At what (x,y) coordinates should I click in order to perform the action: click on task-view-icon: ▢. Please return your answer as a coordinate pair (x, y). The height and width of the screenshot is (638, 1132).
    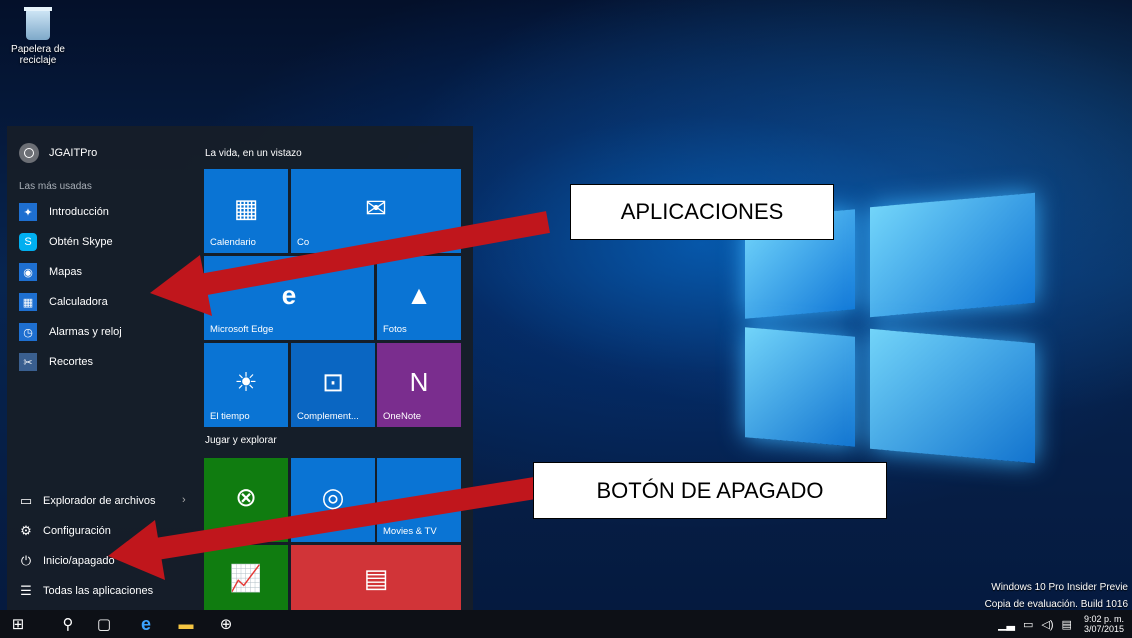
    Looking at the image, I should click on (104, 624).